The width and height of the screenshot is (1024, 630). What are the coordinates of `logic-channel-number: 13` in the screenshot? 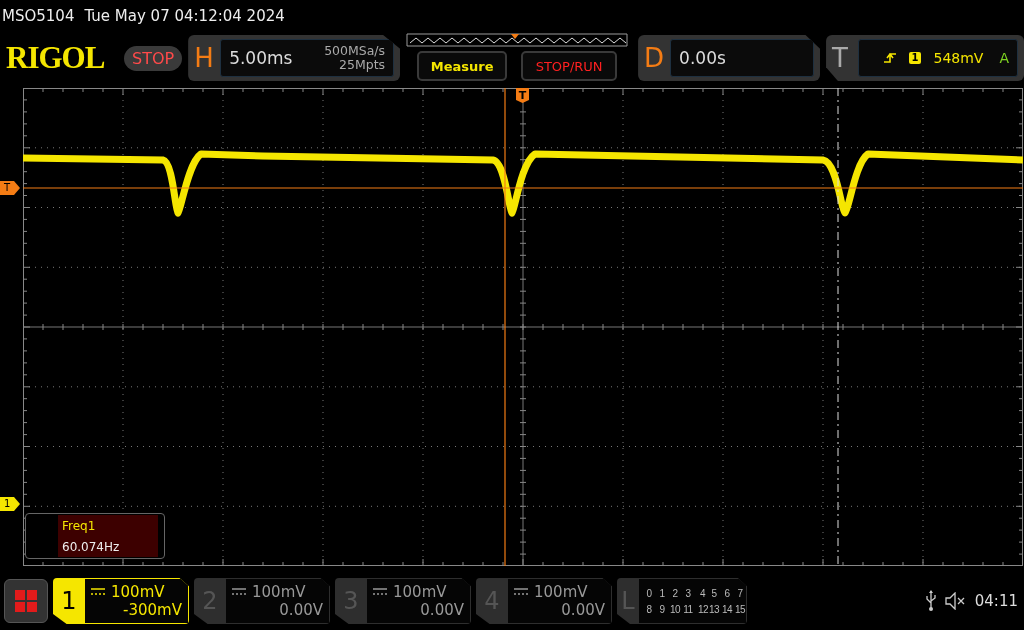 It's located at (714, 609).